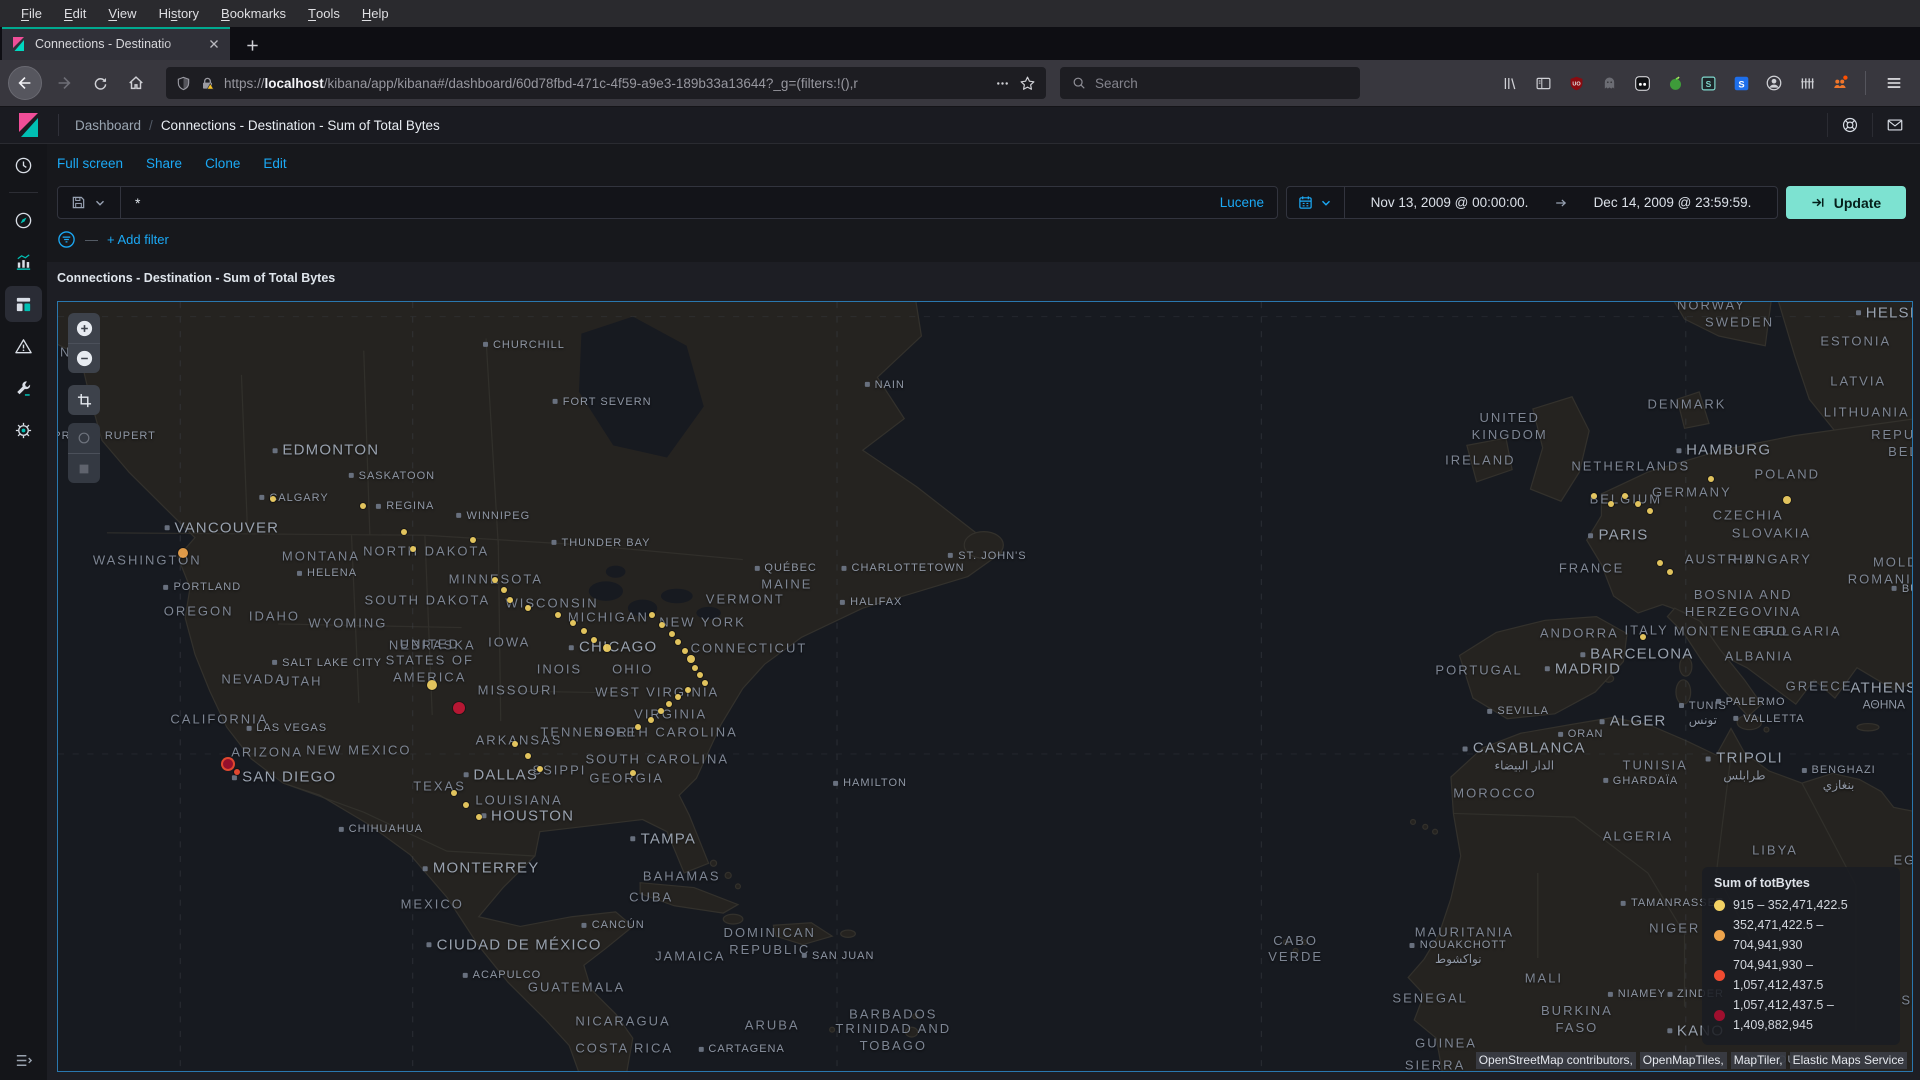 Image resolution: width=1920 pixels, height=1080 pixels. I want to click on menu-item-edit: Edit, so click(75, 13).